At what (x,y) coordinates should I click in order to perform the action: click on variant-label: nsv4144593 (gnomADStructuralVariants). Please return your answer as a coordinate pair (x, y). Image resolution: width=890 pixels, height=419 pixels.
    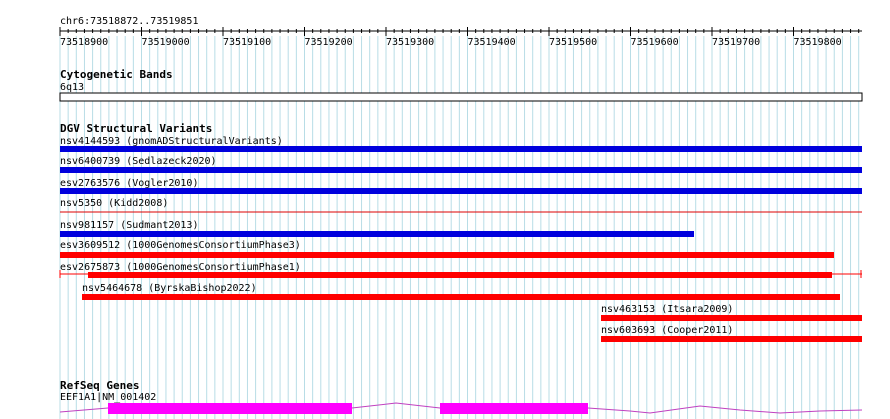
    Looking at the image, I should click on (171, 141).